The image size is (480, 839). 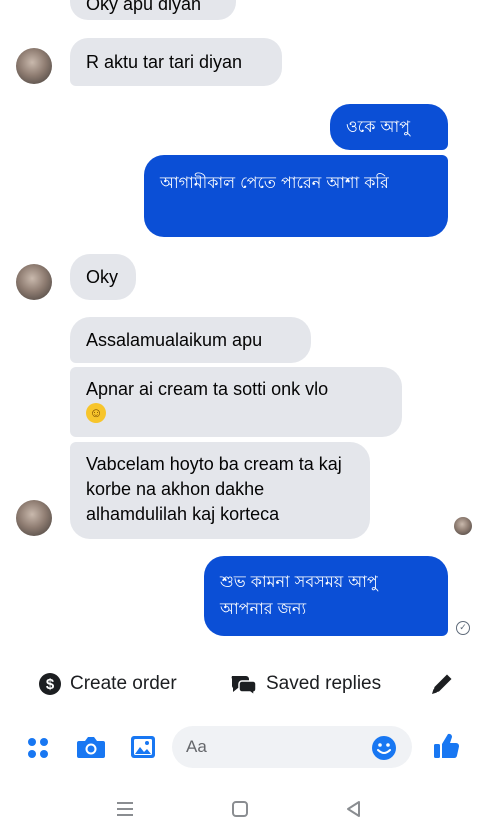 What do you see at coordinates (384, 748) in the screenshot?
I see `emoji-icon` at bounding box center [384, 748].